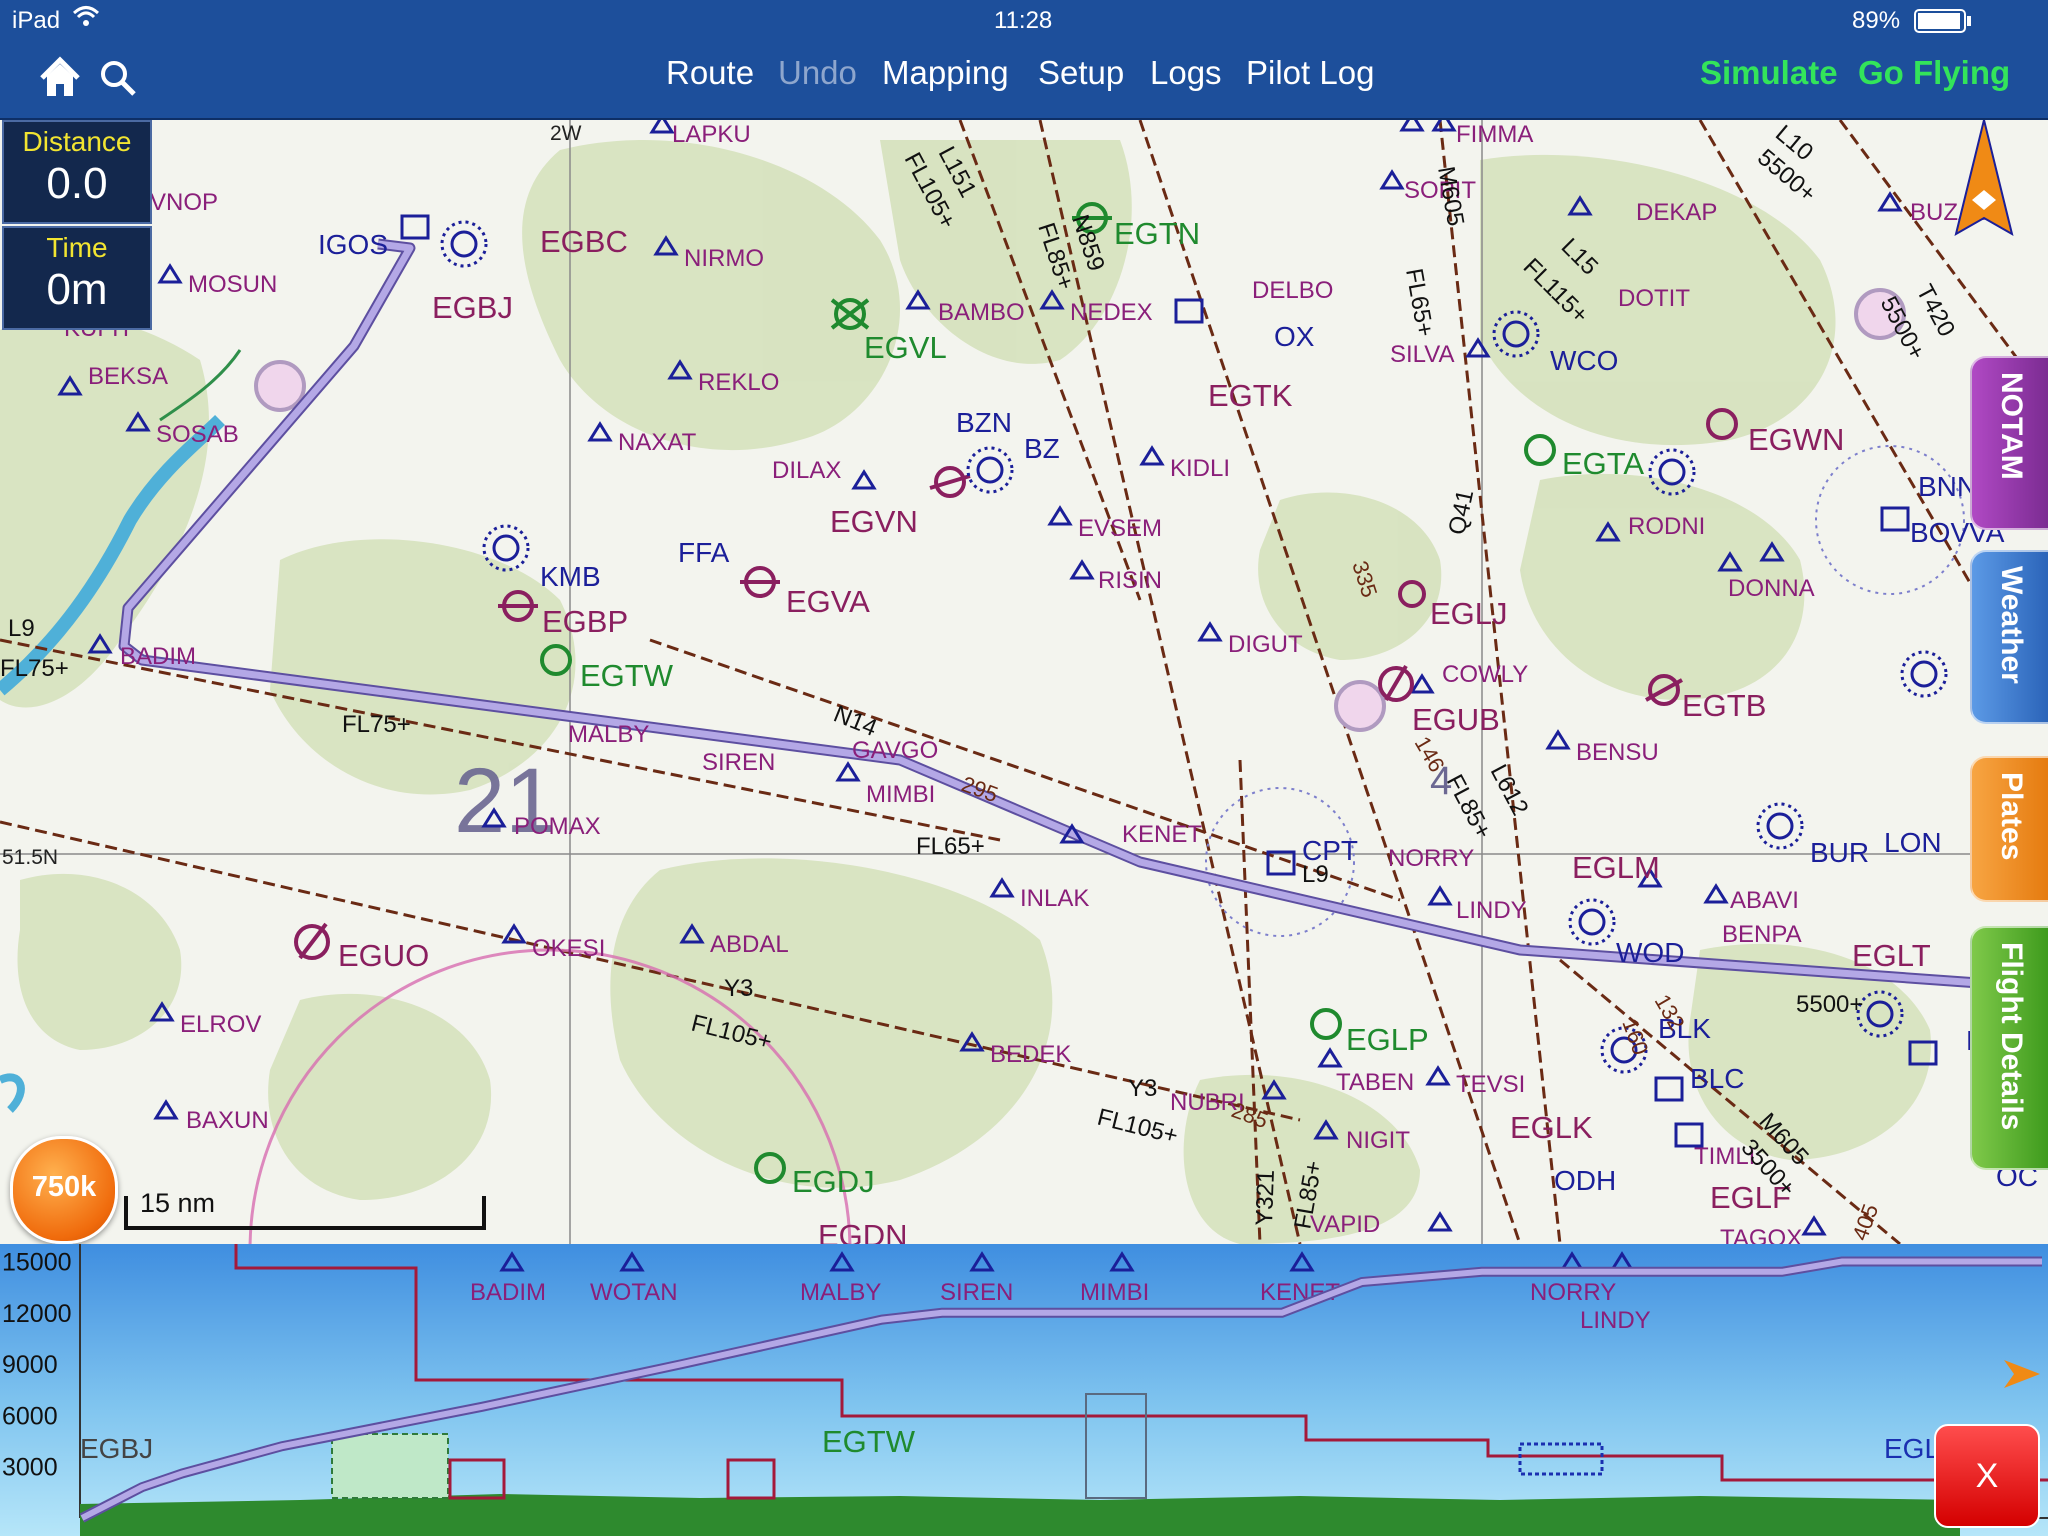 The image size is (2048, 1536). I want to click on altitude-tick-label: 15000, so click(37, 1263).